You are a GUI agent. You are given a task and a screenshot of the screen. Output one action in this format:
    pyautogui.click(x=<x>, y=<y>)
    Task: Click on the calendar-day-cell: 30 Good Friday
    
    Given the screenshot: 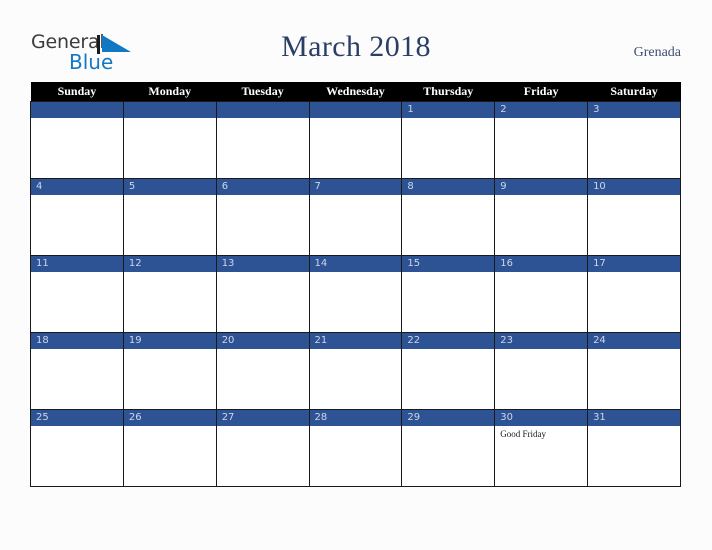 What is the action you would take?
    pyautogui.click(x=541, y=448)
    